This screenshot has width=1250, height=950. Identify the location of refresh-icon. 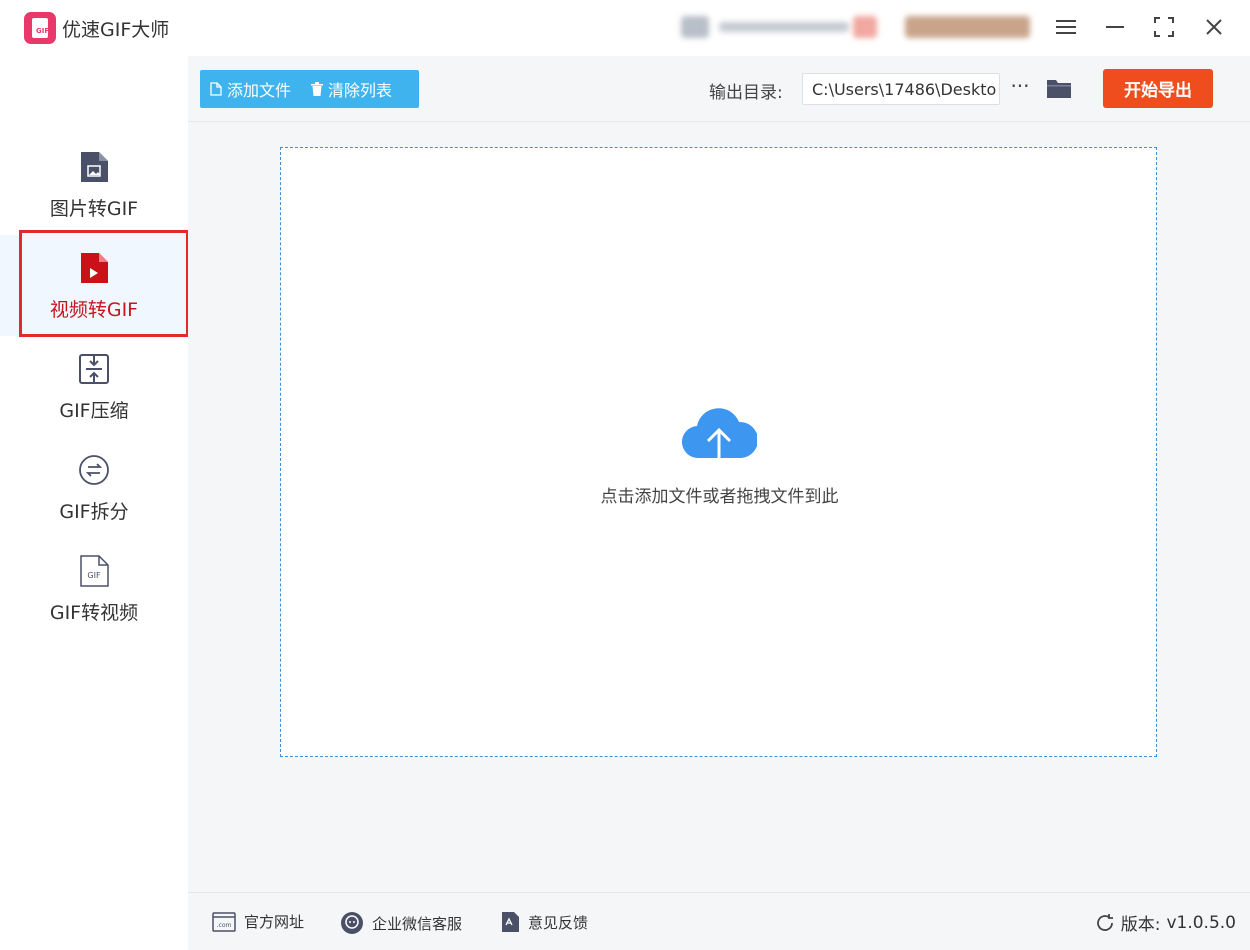
(1104, 922).